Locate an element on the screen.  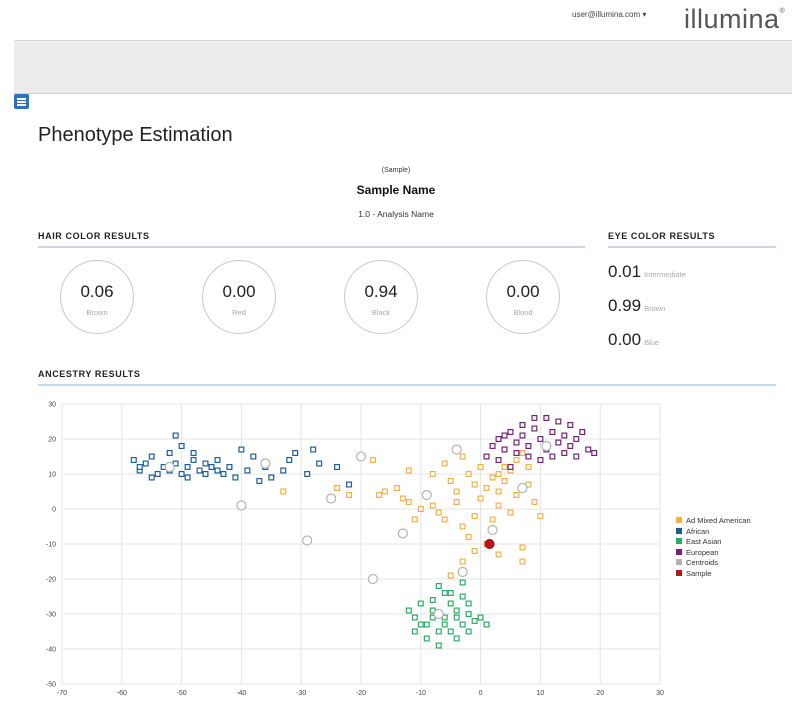
logo-text: illumina is located at coordinates (732, 19).